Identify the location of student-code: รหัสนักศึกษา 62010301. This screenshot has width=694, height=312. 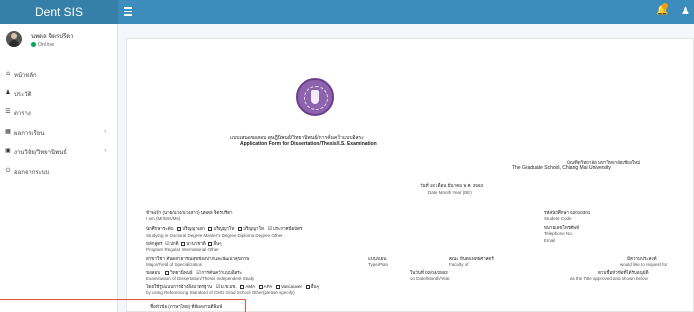
(567, 212).